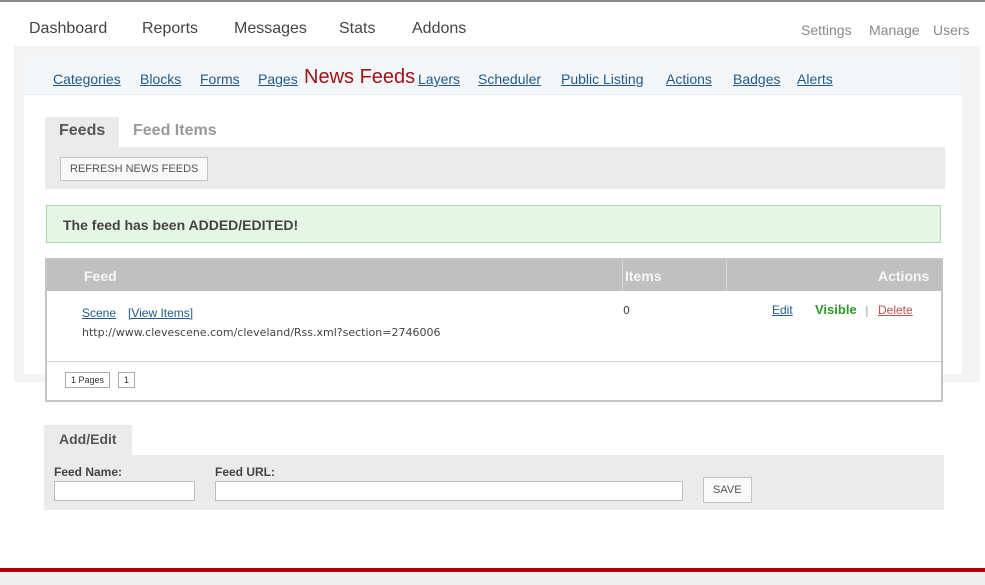 The width and height of the screenshot is (985, 585). Describe the element at coordinates (756, 79) in the screenshot. I see `subnav-badges: Badges` at that location.